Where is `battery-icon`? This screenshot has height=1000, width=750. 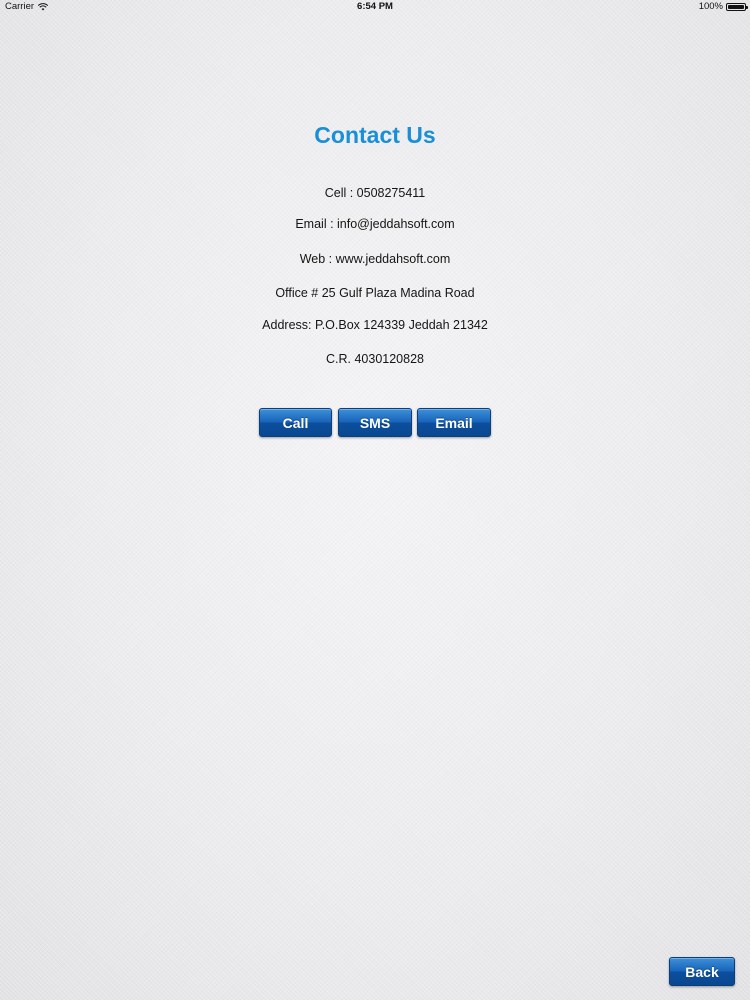 battery-icon is located at coordinates (737, 6).